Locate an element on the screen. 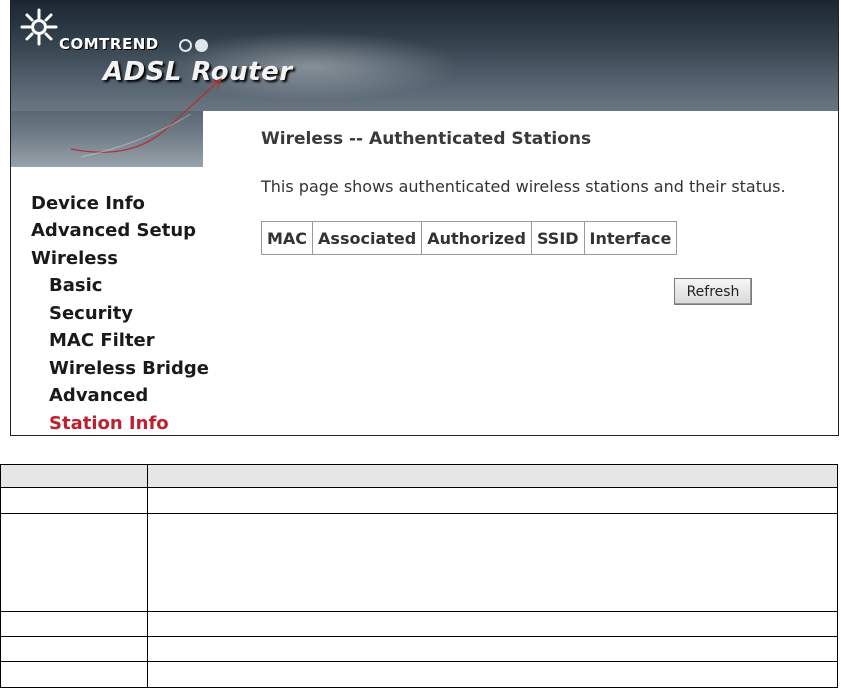  column-header-mac: MAC is located at coordinates (287, 238).